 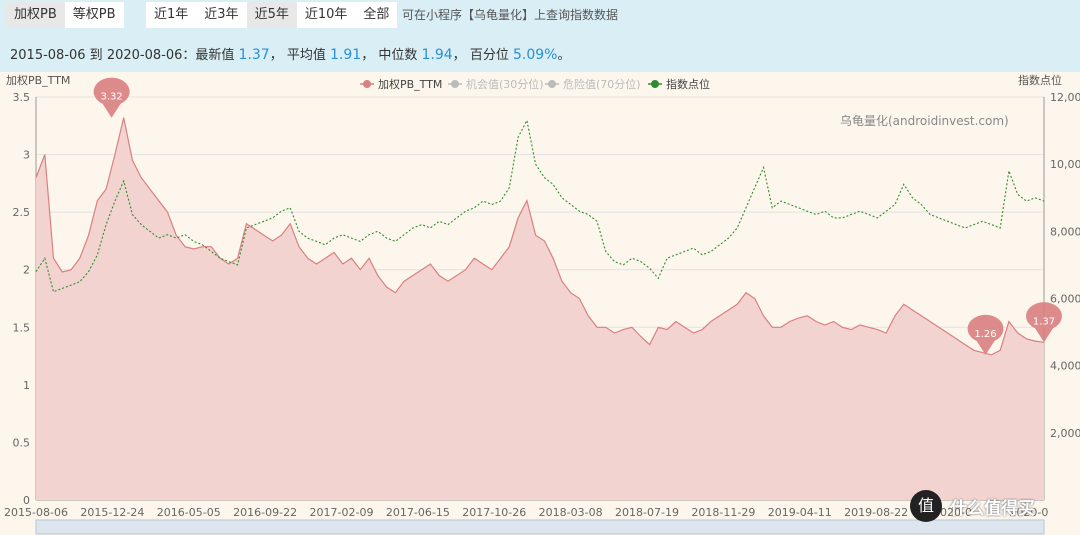 I want to click on y-tick-left: 2.5, so click(x=22, y=212).